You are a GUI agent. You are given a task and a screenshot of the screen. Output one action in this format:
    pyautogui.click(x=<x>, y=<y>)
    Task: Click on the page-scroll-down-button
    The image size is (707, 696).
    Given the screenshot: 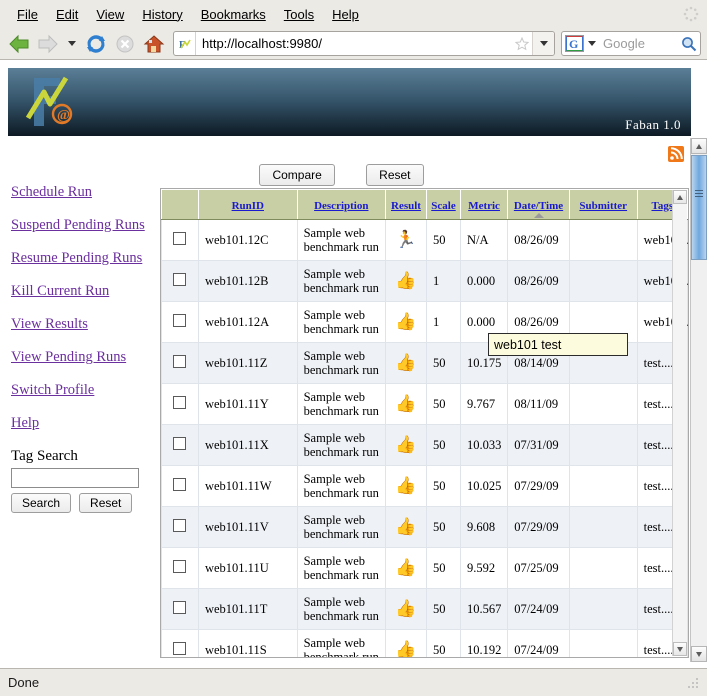 What is the action you would take?
    pyautogui.click(x=699, y=654)
    